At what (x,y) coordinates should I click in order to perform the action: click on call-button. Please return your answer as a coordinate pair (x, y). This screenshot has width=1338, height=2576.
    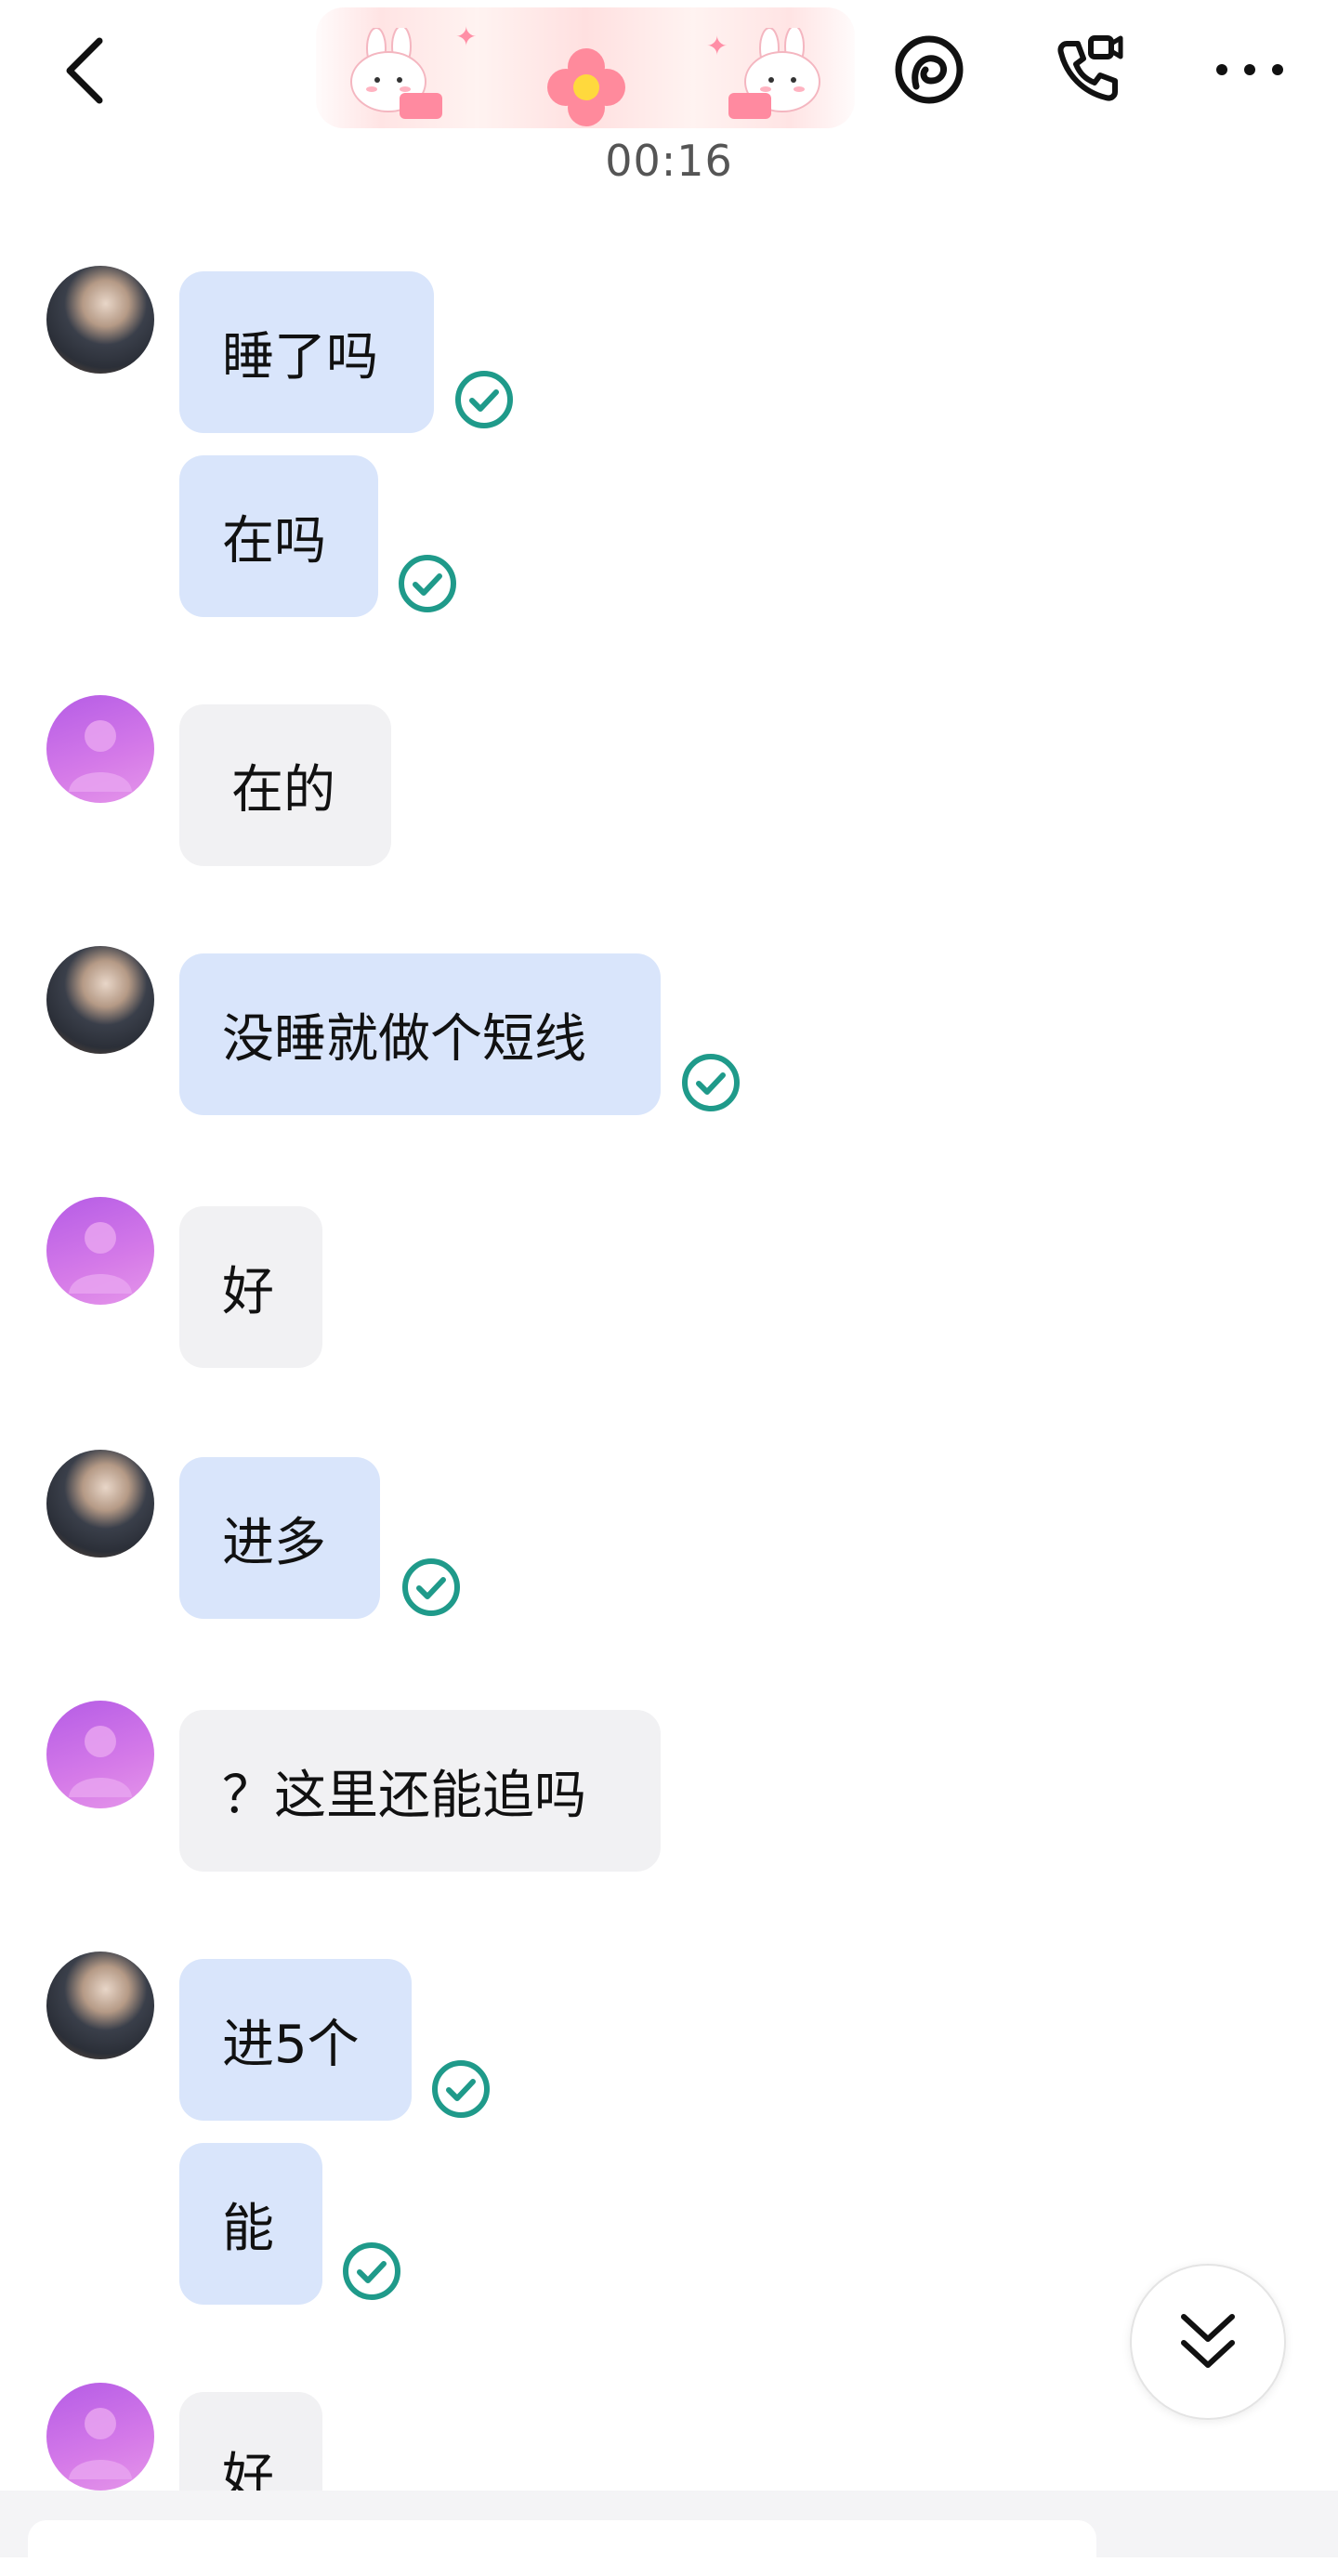
    Looking at the image, I should click on (1087, 70).